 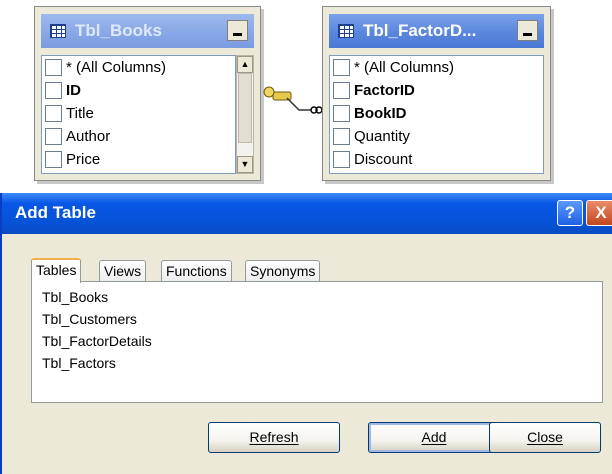 I want to click on column-label: FactorID, so click(x=384, y=90).